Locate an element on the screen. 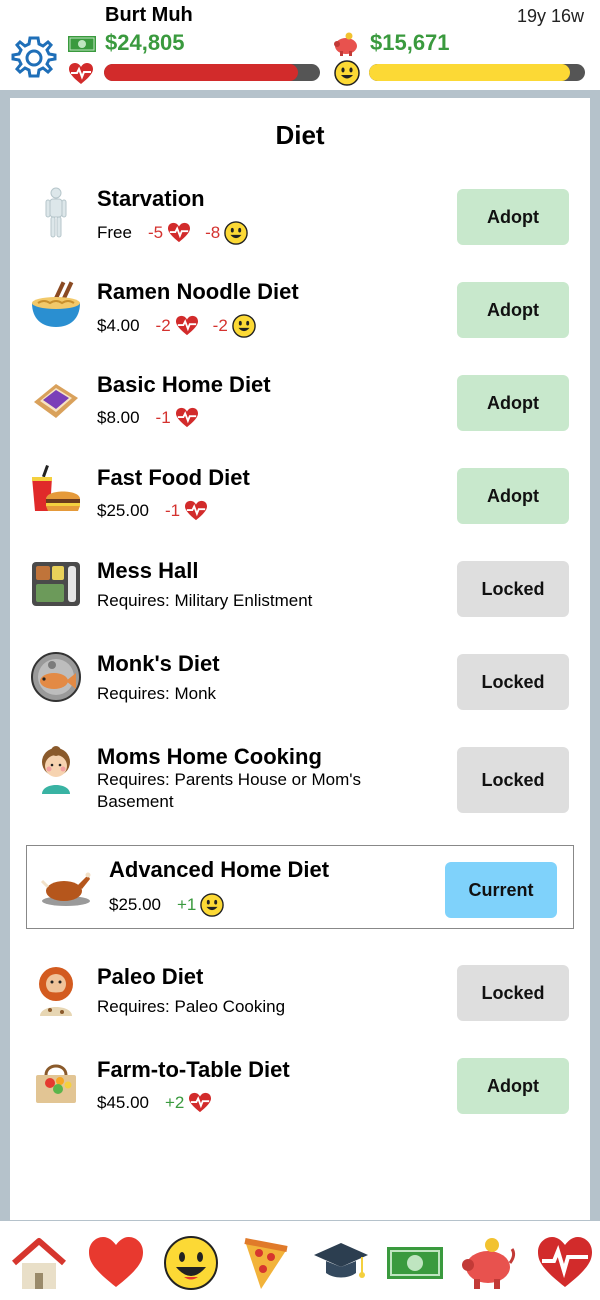  diet-name: Starvation is located at coordinates (151, 198).